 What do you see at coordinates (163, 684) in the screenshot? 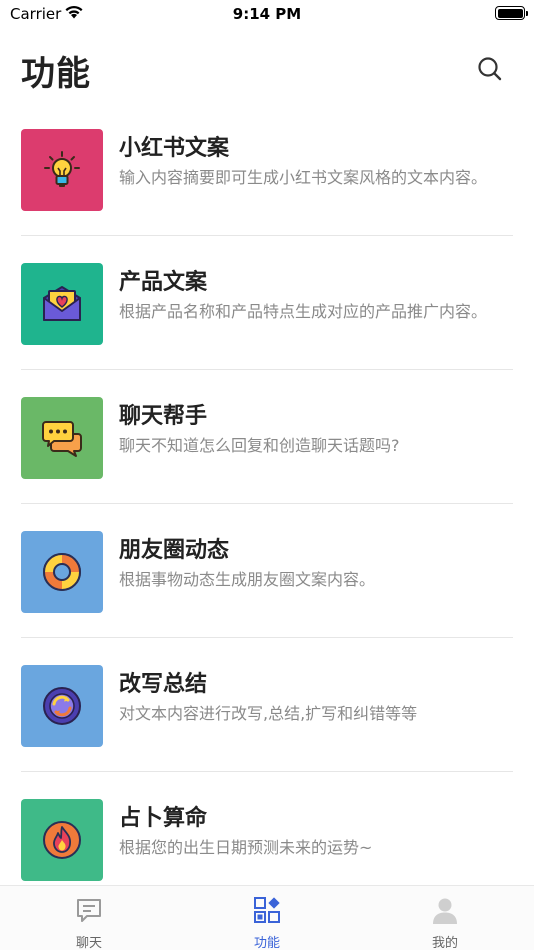
I see `feature-title: 改写总结` at bounding box center [163, 684].